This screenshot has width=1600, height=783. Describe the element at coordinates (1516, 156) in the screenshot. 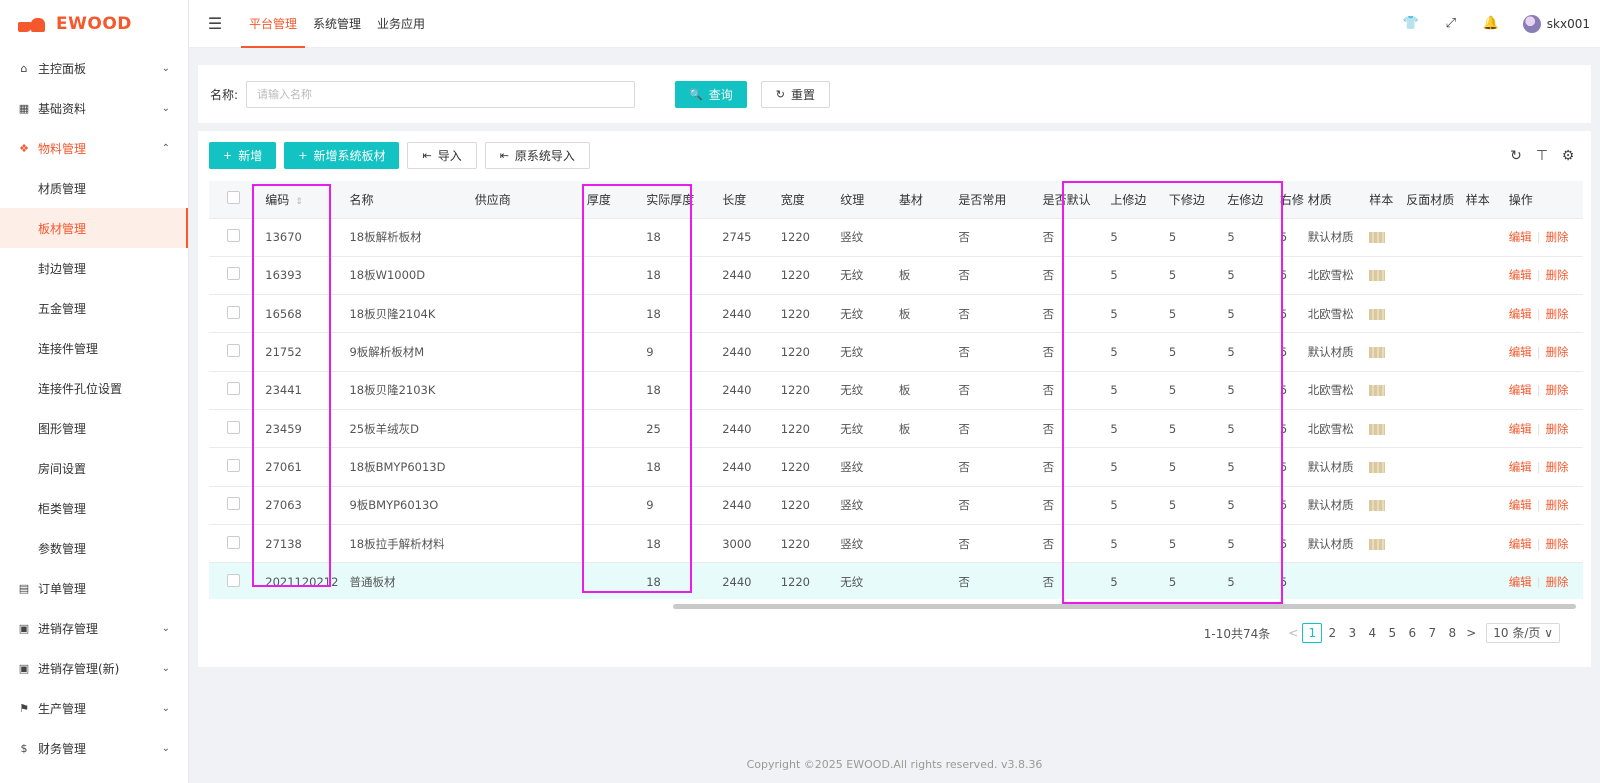

I see `refresh-icon: ↻` at that location.